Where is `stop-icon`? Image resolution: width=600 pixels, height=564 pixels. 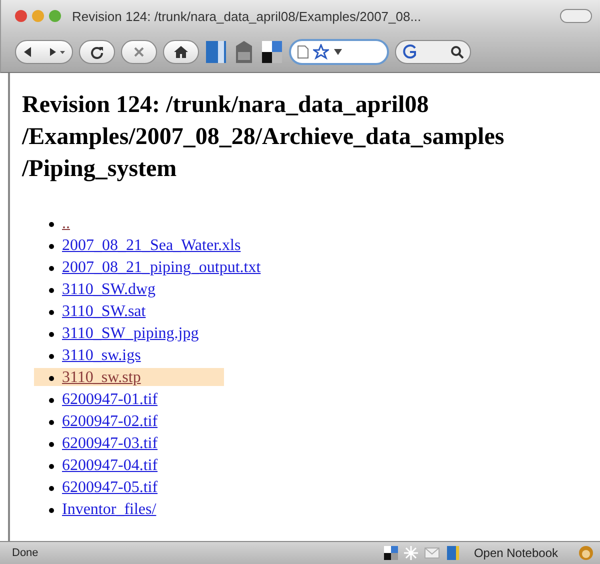 stop-icon is located at coordinates (139, 52).